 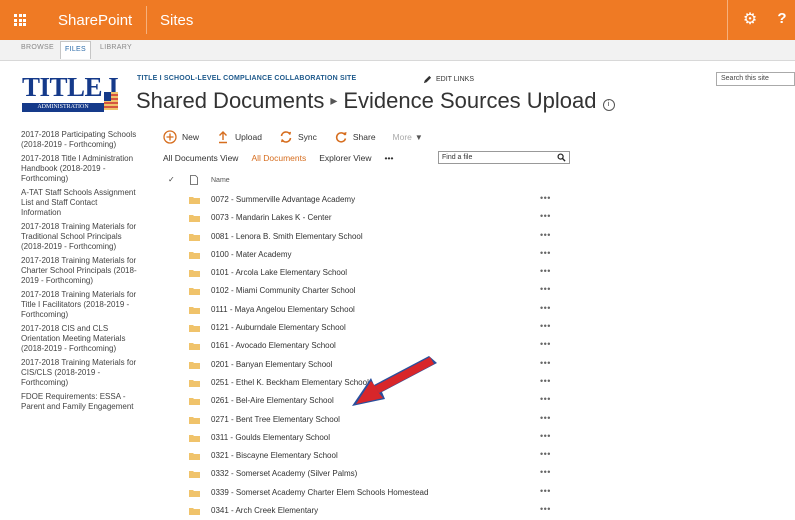 I want to click on tab-library: LIBRARY, so click(x=116, y=47).